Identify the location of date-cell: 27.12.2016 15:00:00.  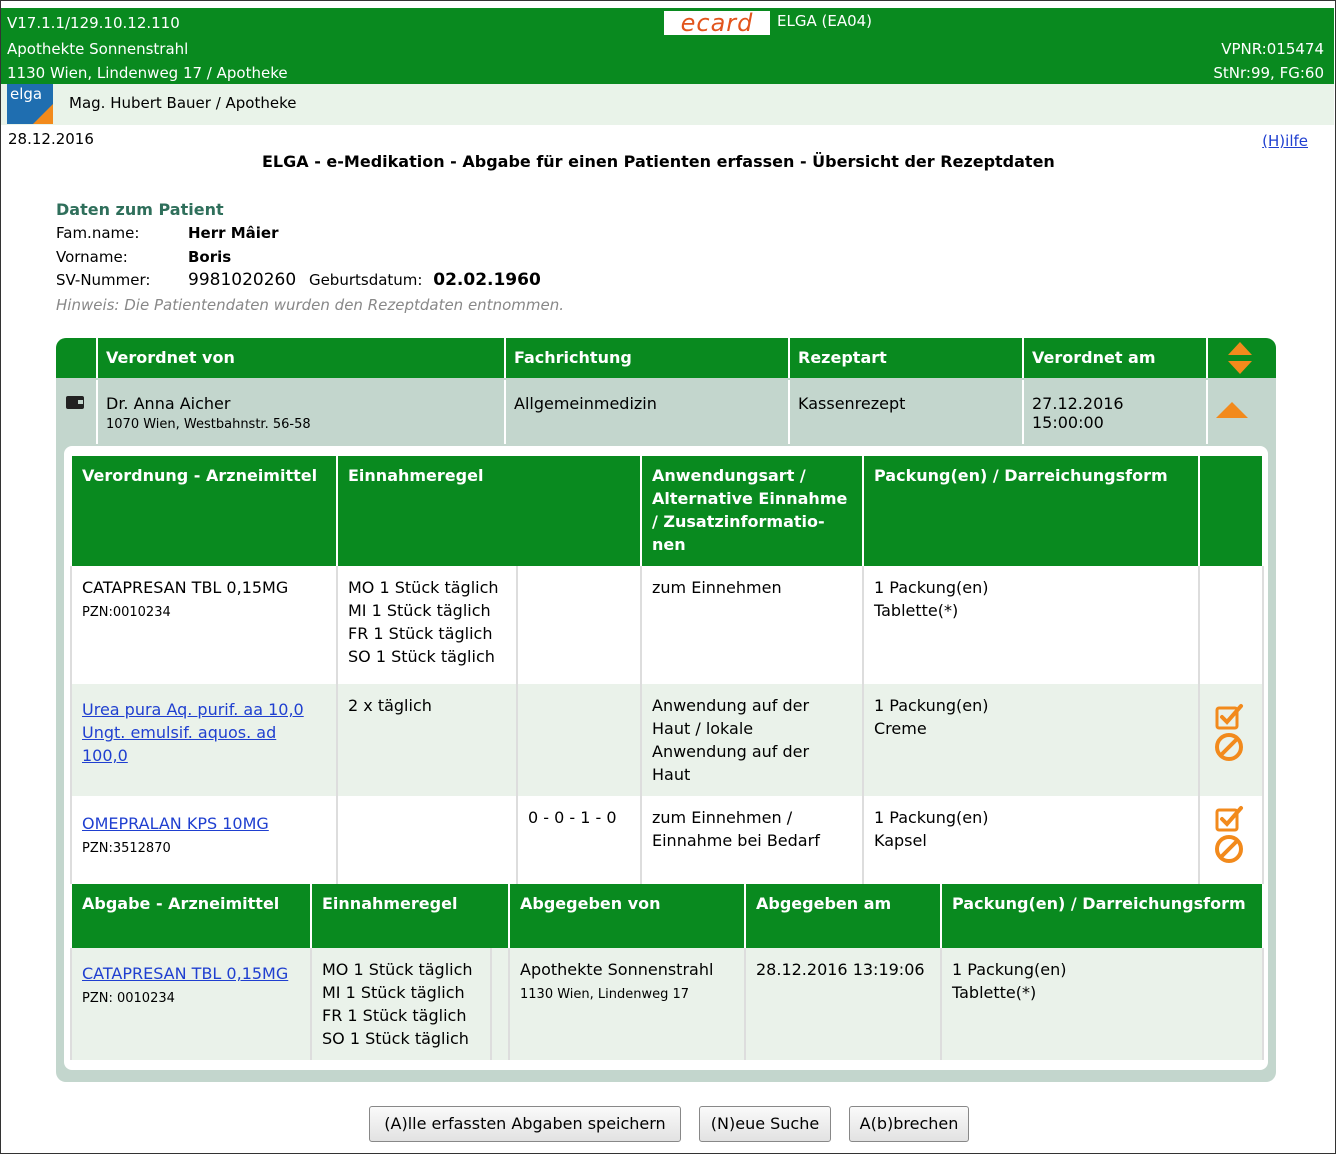
(1114, 412).